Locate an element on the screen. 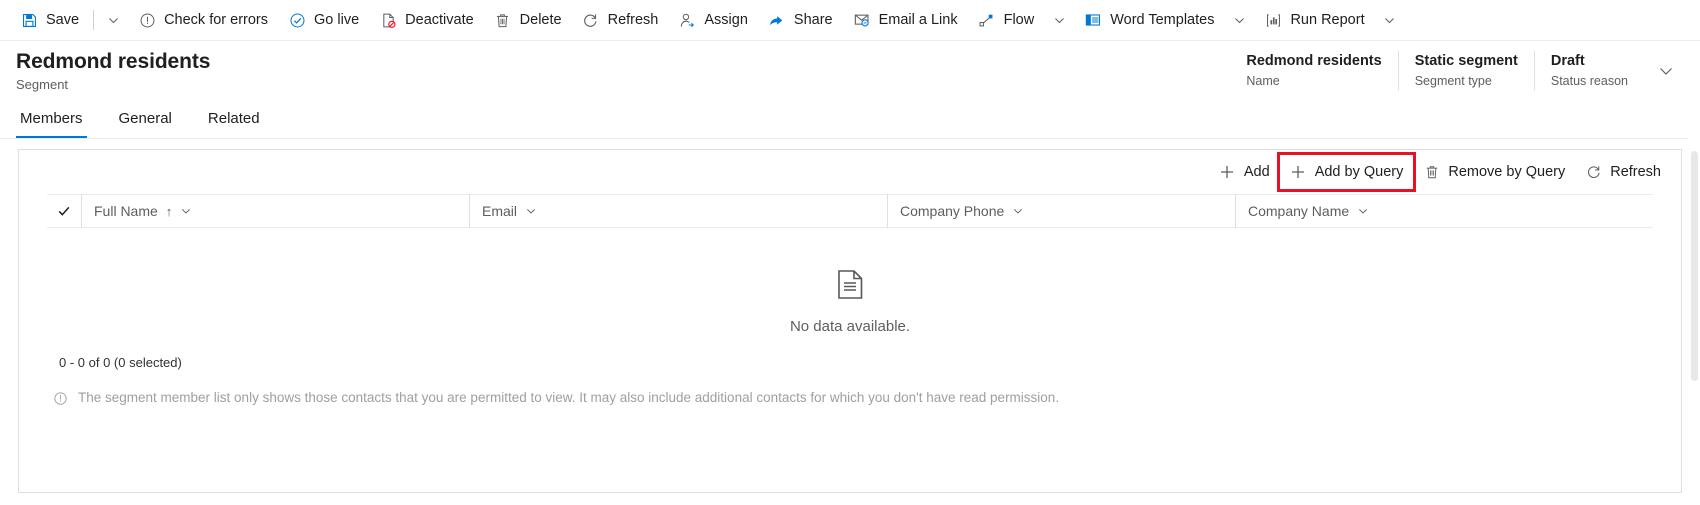 This screenshot has height=505, width=1700. deactivate-button: Deactivate is located at coordinates (426, 20).